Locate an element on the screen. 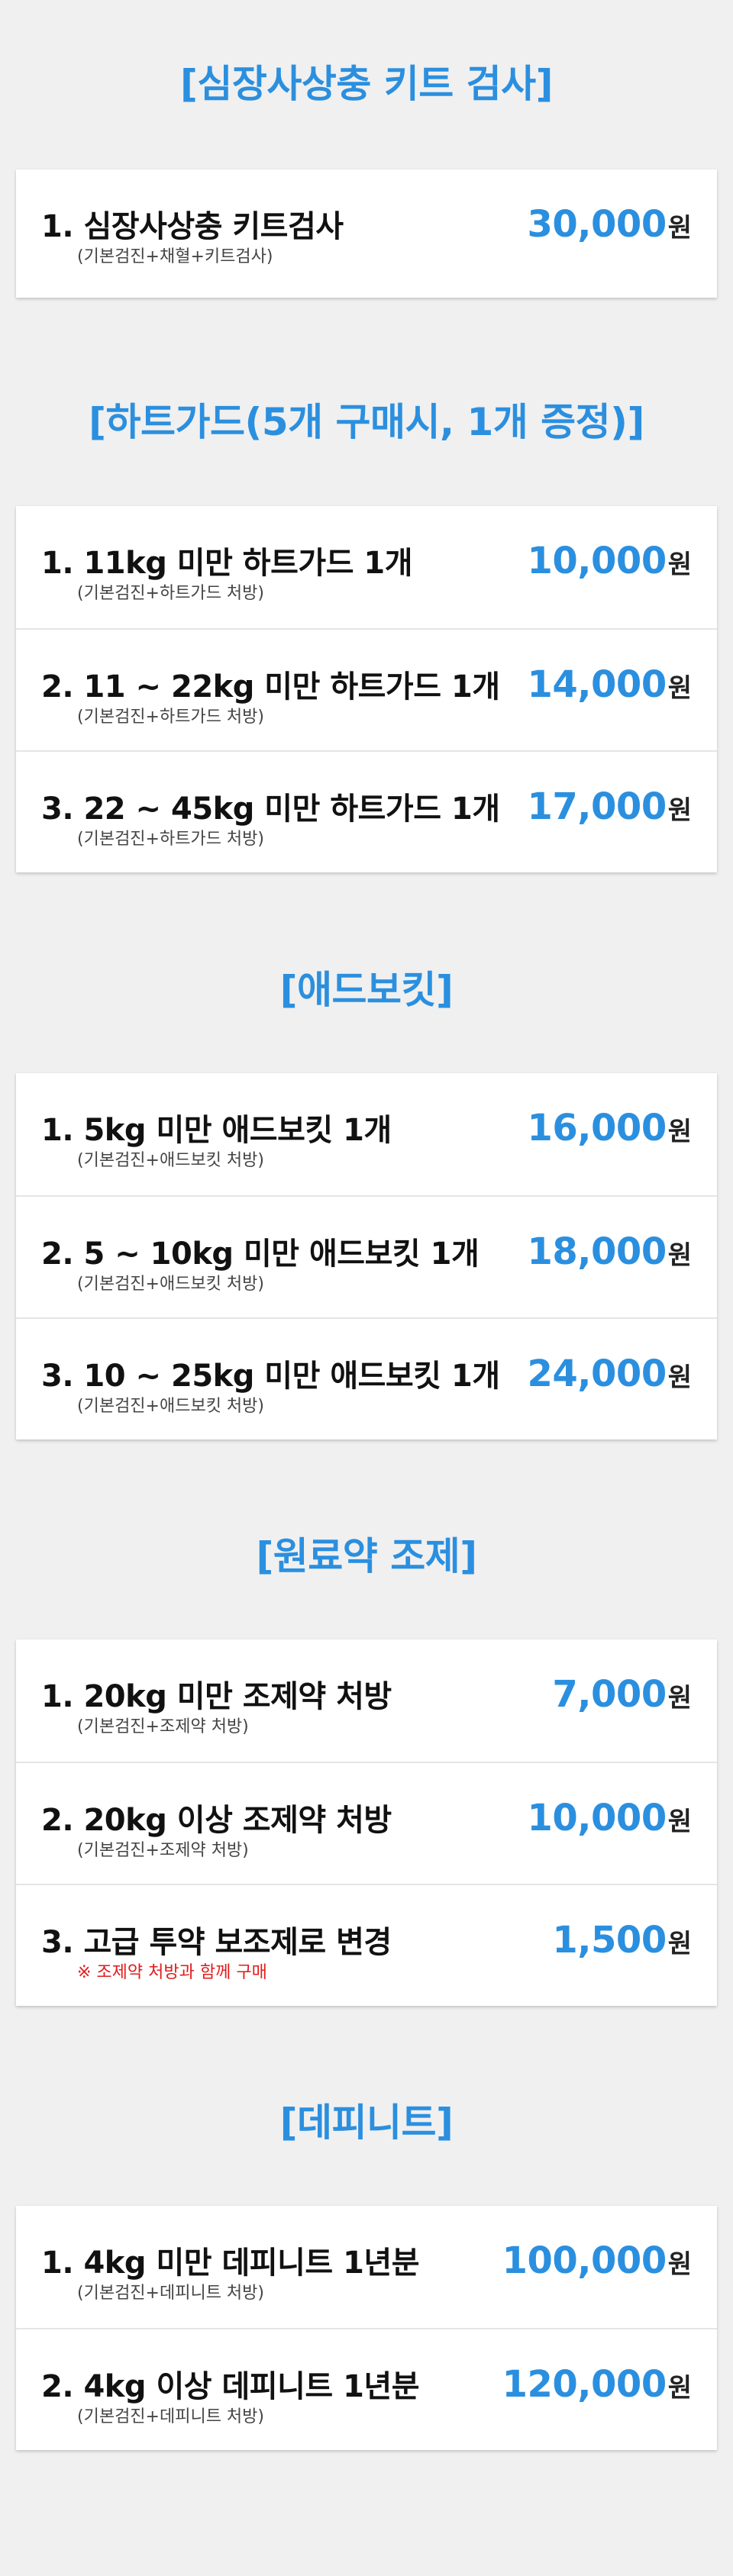 The width and height of the screenshot is (733, 2576). price-amount: 100,000 is located at coordinates (585, 2260).